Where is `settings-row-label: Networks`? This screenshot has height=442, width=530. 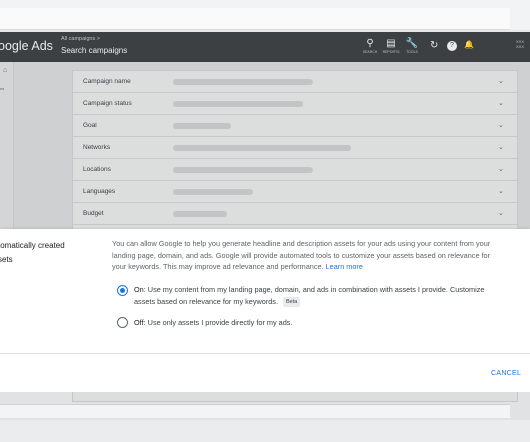
settings-row-label: Networks is located at coordinates (97, 147).